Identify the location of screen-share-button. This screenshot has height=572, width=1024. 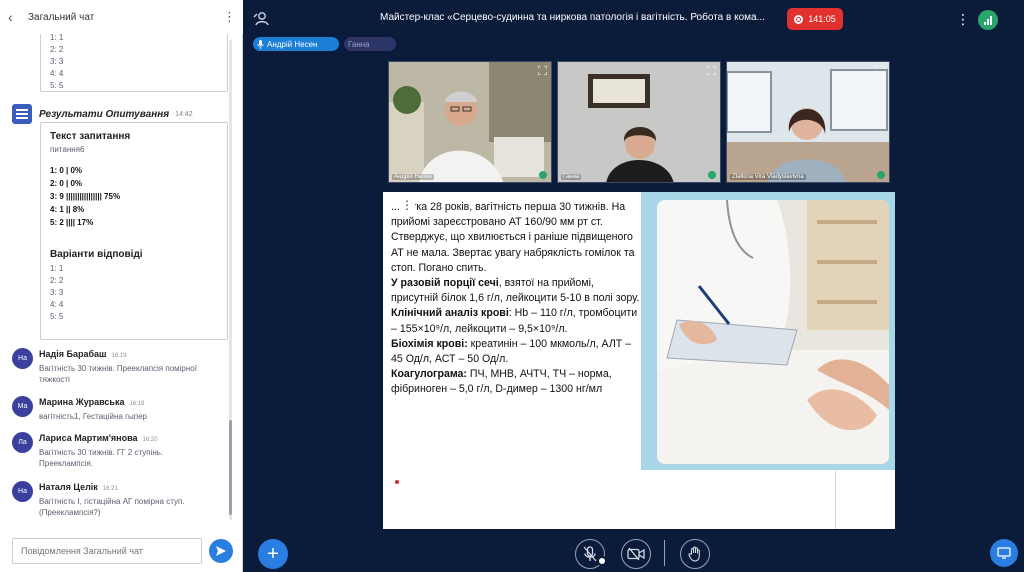
(1004, 553).